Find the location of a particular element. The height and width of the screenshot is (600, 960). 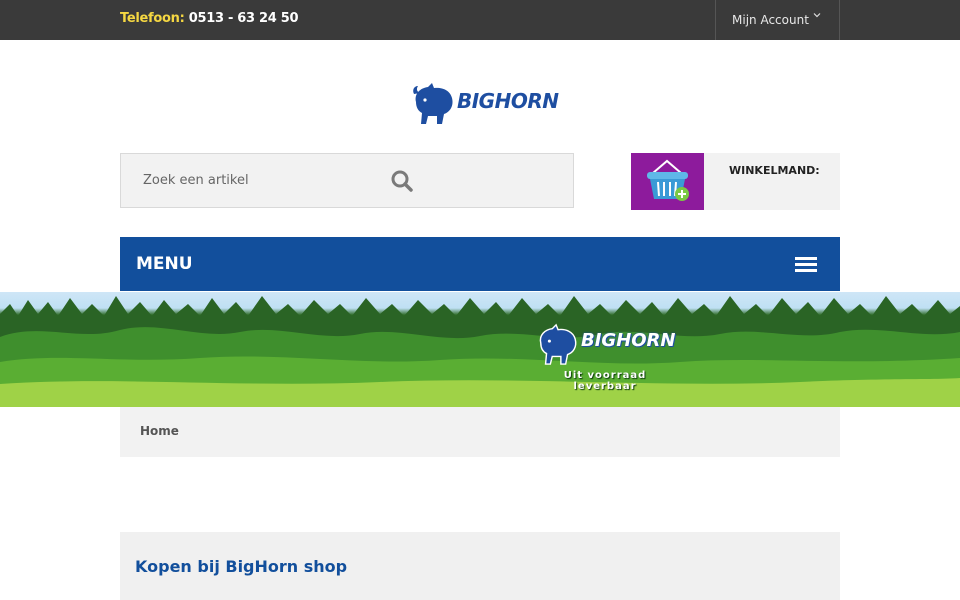

site-logo: BIGHORN is located at coordinates (484, 103).